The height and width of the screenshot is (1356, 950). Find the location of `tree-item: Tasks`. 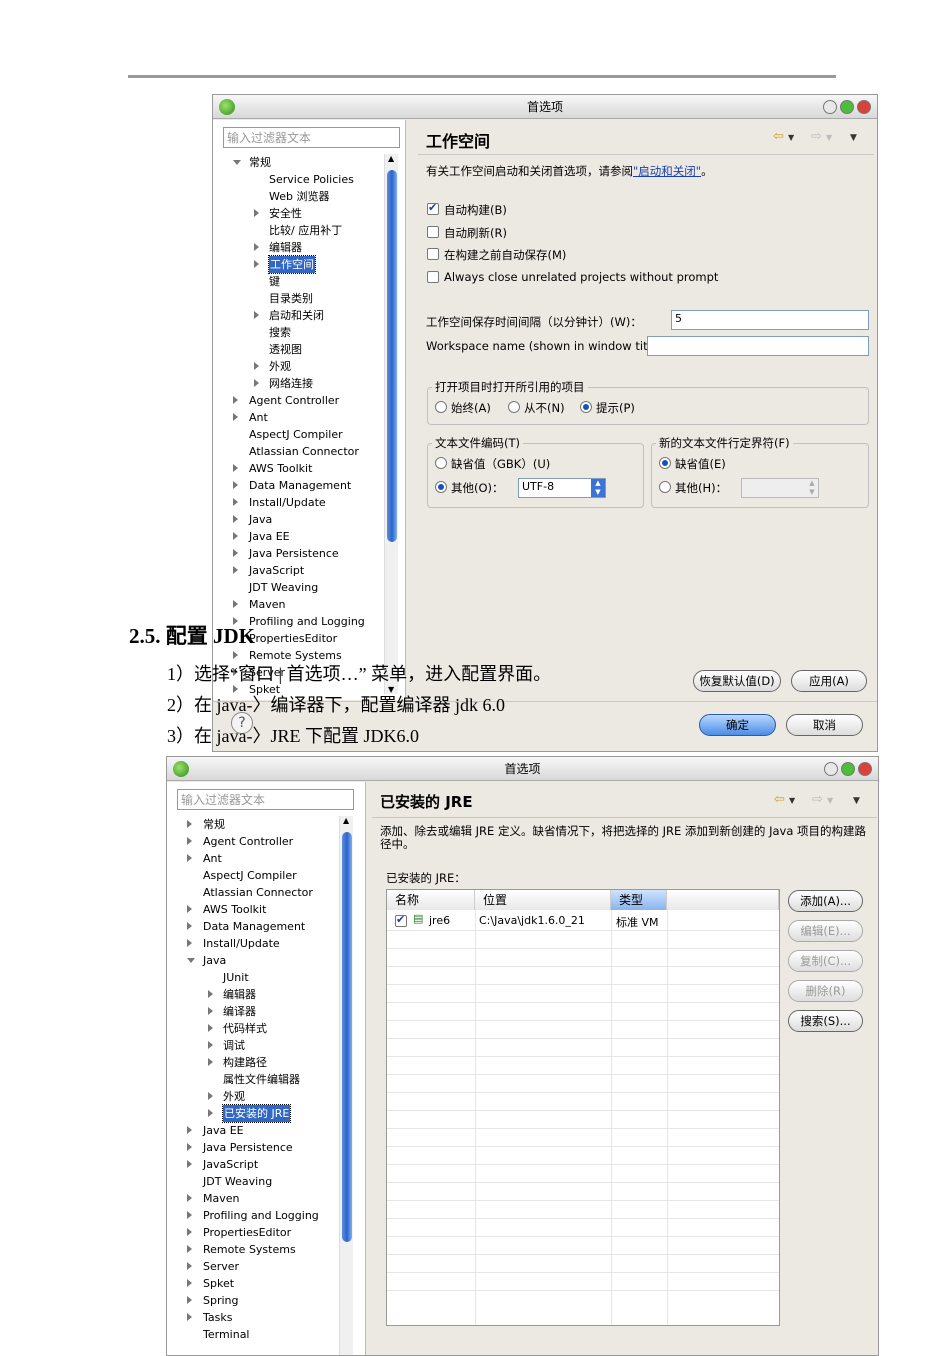

tree-item: Tasks is located at coordinates (252, 1317).